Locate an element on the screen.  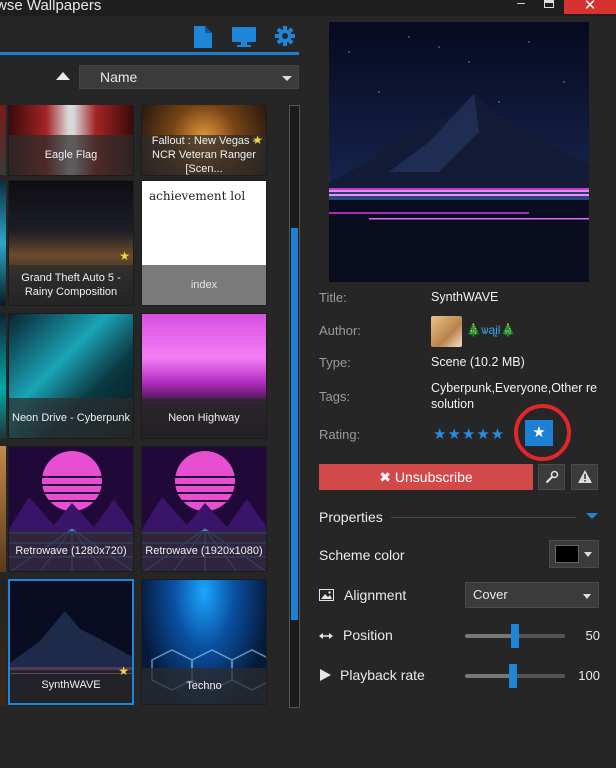
minimize-button: – is located at coordinates (521, 7).